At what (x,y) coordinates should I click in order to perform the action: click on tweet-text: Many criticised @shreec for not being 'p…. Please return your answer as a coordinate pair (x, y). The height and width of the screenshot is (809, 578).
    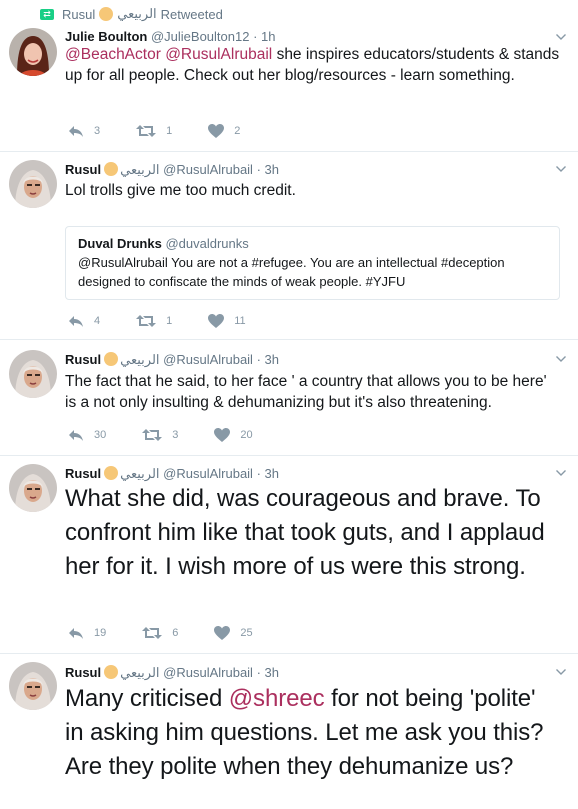
    Looking at the image, I should click on (312, 733).